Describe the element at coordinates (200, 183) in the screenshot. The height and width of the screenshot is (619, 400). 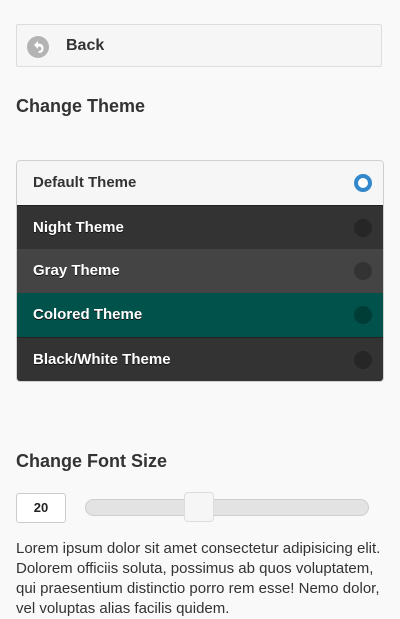
I see `theme-item-default: Default Theme` at that location.